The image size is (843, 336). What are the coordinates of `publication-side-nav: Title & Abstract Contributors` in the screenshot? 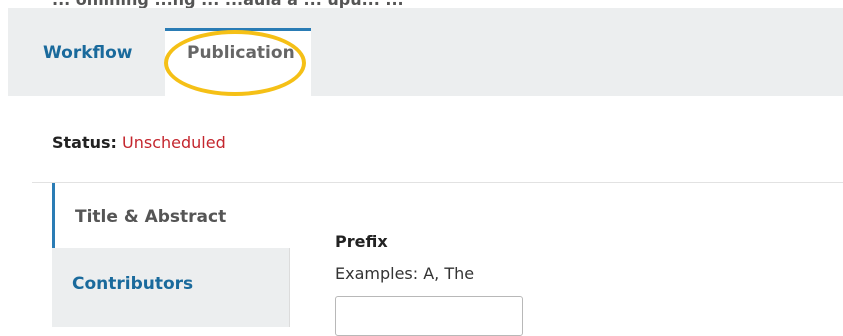 It's located at (171, 255).